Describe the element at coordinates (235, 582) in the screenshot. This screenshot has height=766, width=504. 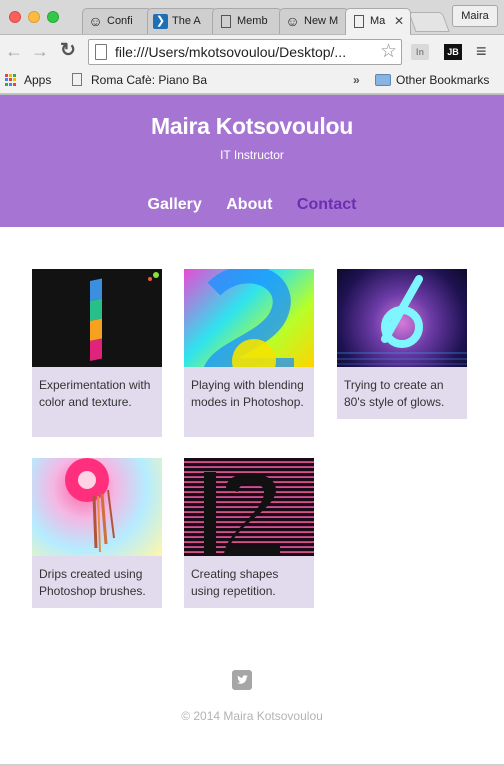
I see `gallery-caption: Creating shapes using repetition.` at that location.